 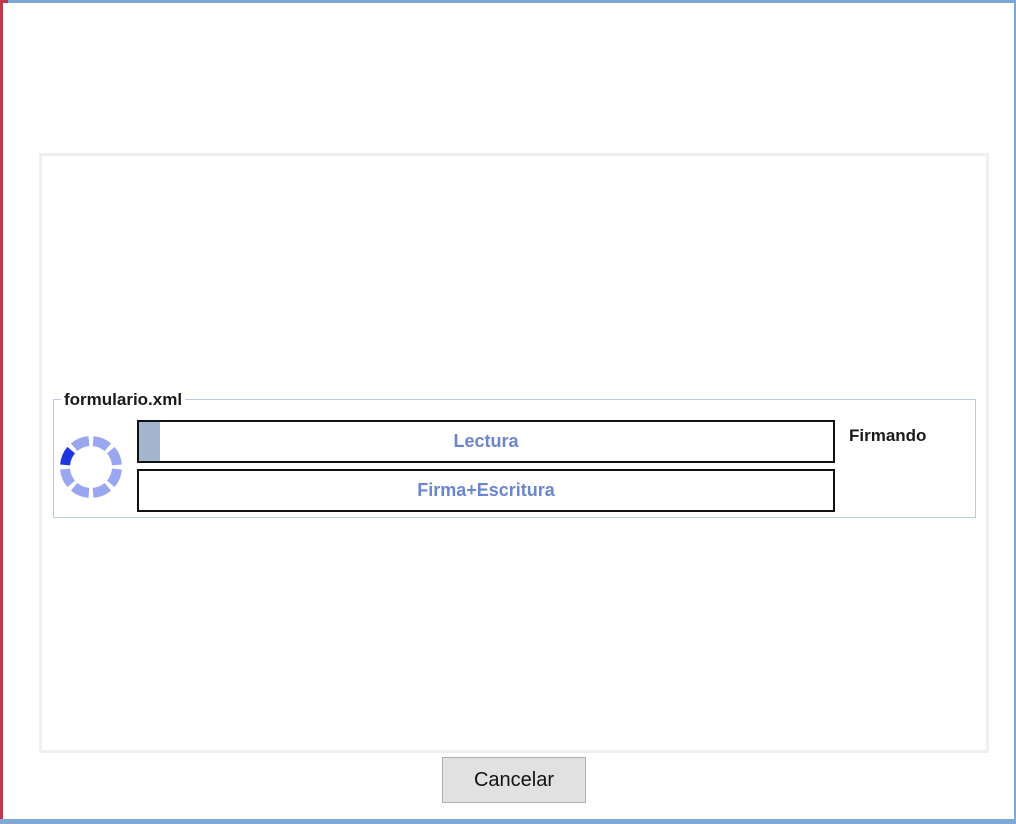 I want to click on file-group-title: formulario.xml, so click(x=123, y=400).